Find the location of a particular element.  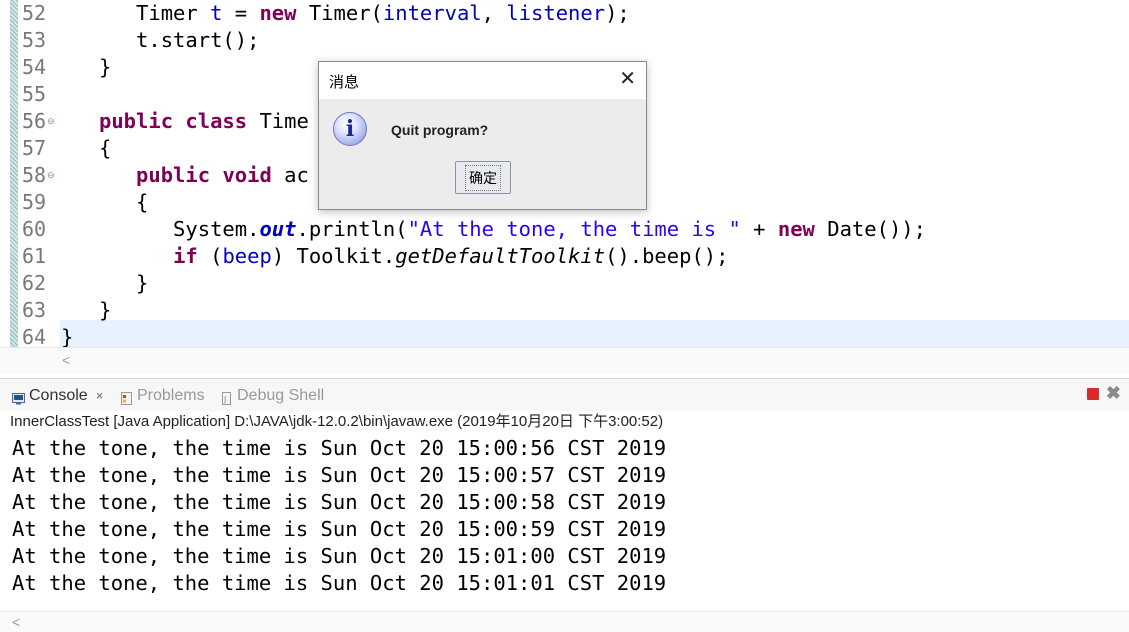

code-token: void is located at coordinates (247, 175).